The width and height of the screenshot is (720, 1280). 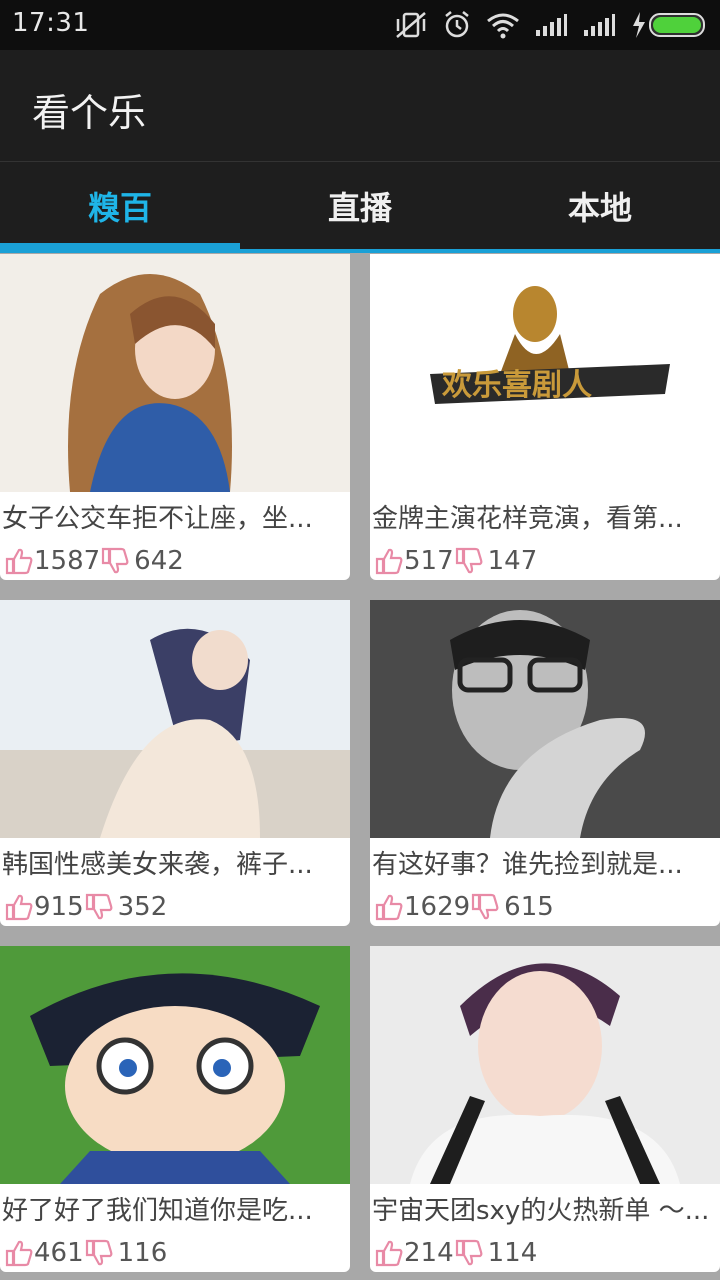 I want to click on video-stats: 1587 642, so click(x=94, y=561).